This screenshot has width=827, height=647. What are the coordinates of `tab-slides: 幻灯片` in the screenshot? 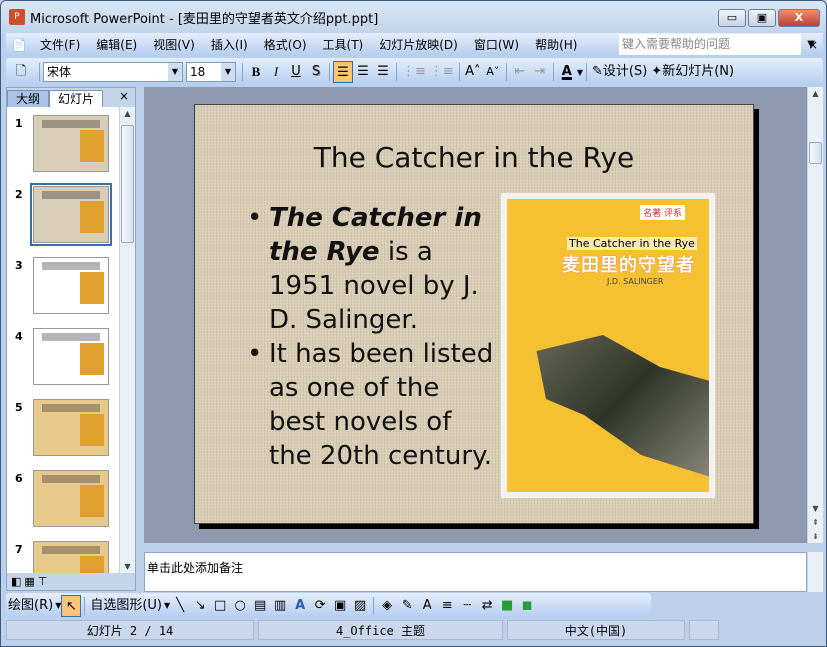 It's located at (76, 98).